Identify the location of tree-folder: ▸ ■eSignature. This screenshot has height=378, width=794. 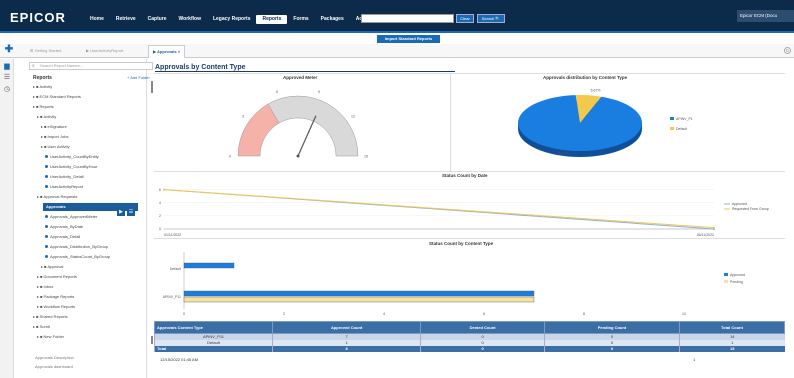
(54, 127).